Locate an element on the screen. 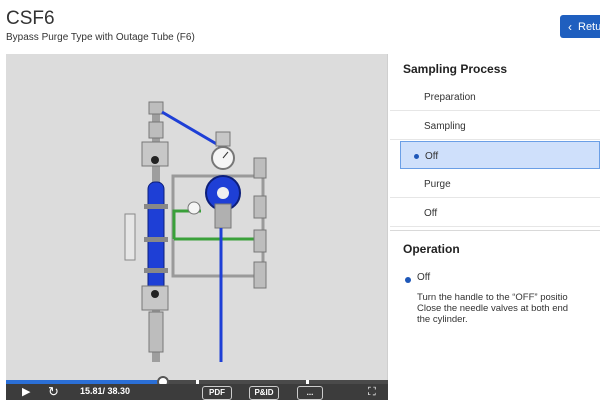  top-fitting is located at coordinates (156, 108).